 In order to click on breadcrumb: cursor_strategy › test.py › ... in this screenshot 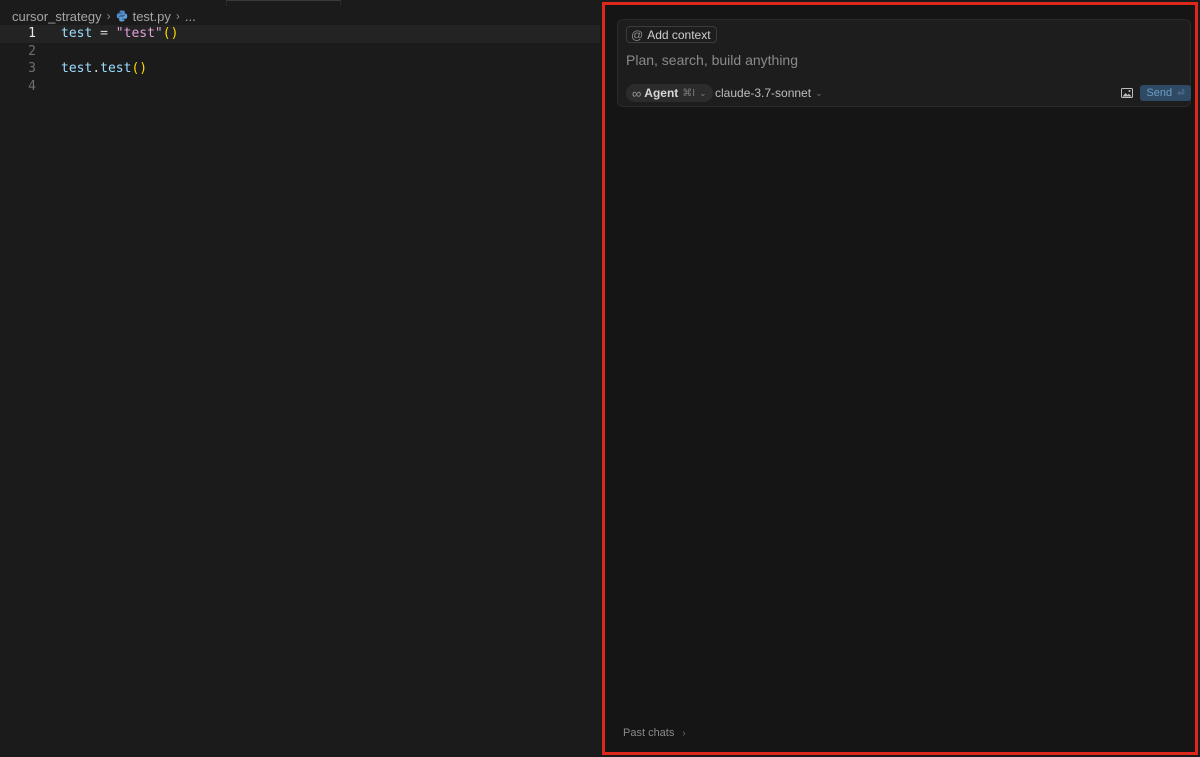, I will do `click(104, 16)`.